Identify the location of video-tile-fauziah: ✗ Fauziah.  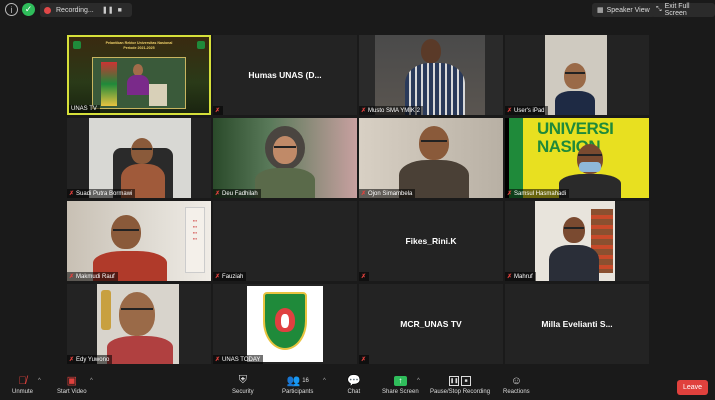
(285, 241).